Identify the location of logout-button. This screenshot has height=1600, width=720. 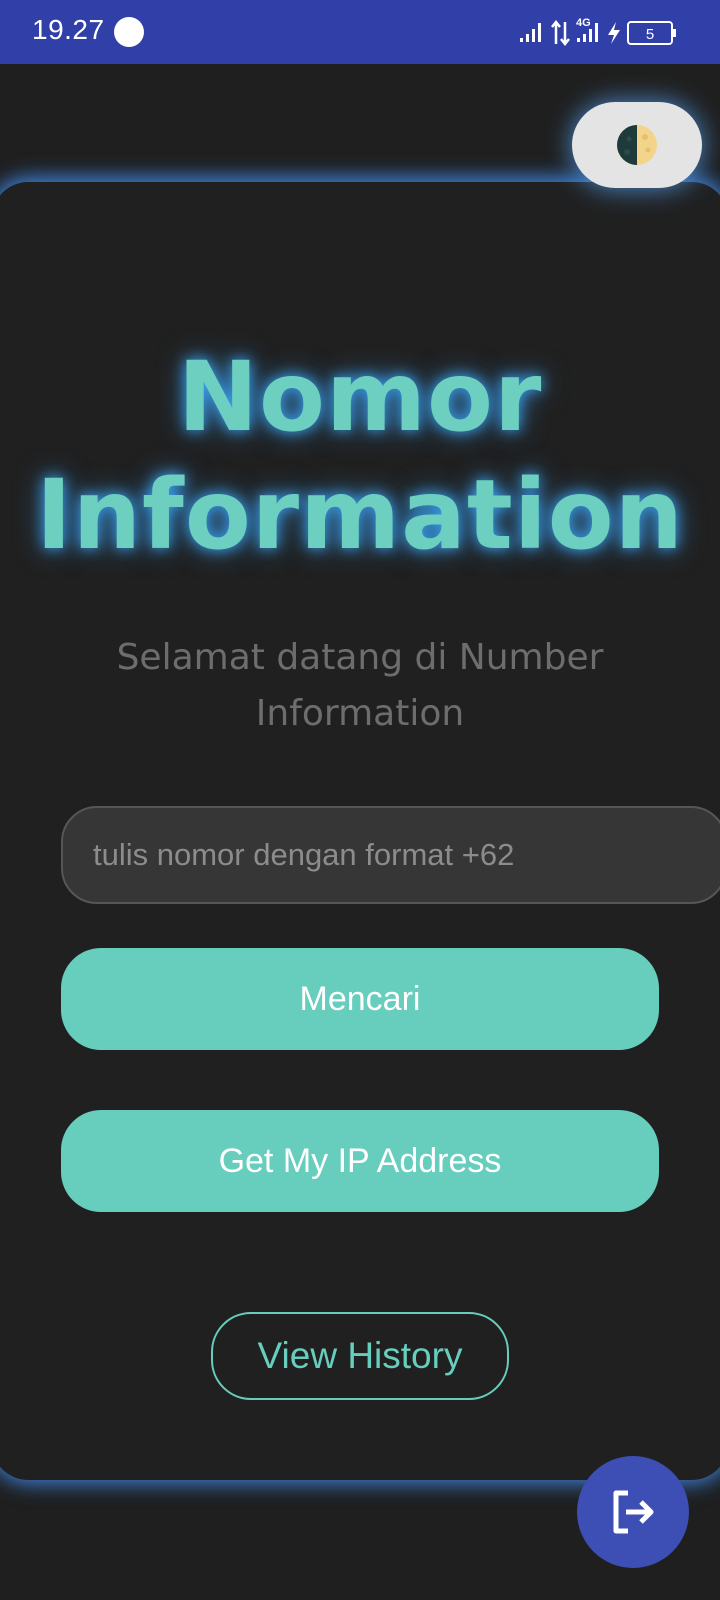
(633, 1512).